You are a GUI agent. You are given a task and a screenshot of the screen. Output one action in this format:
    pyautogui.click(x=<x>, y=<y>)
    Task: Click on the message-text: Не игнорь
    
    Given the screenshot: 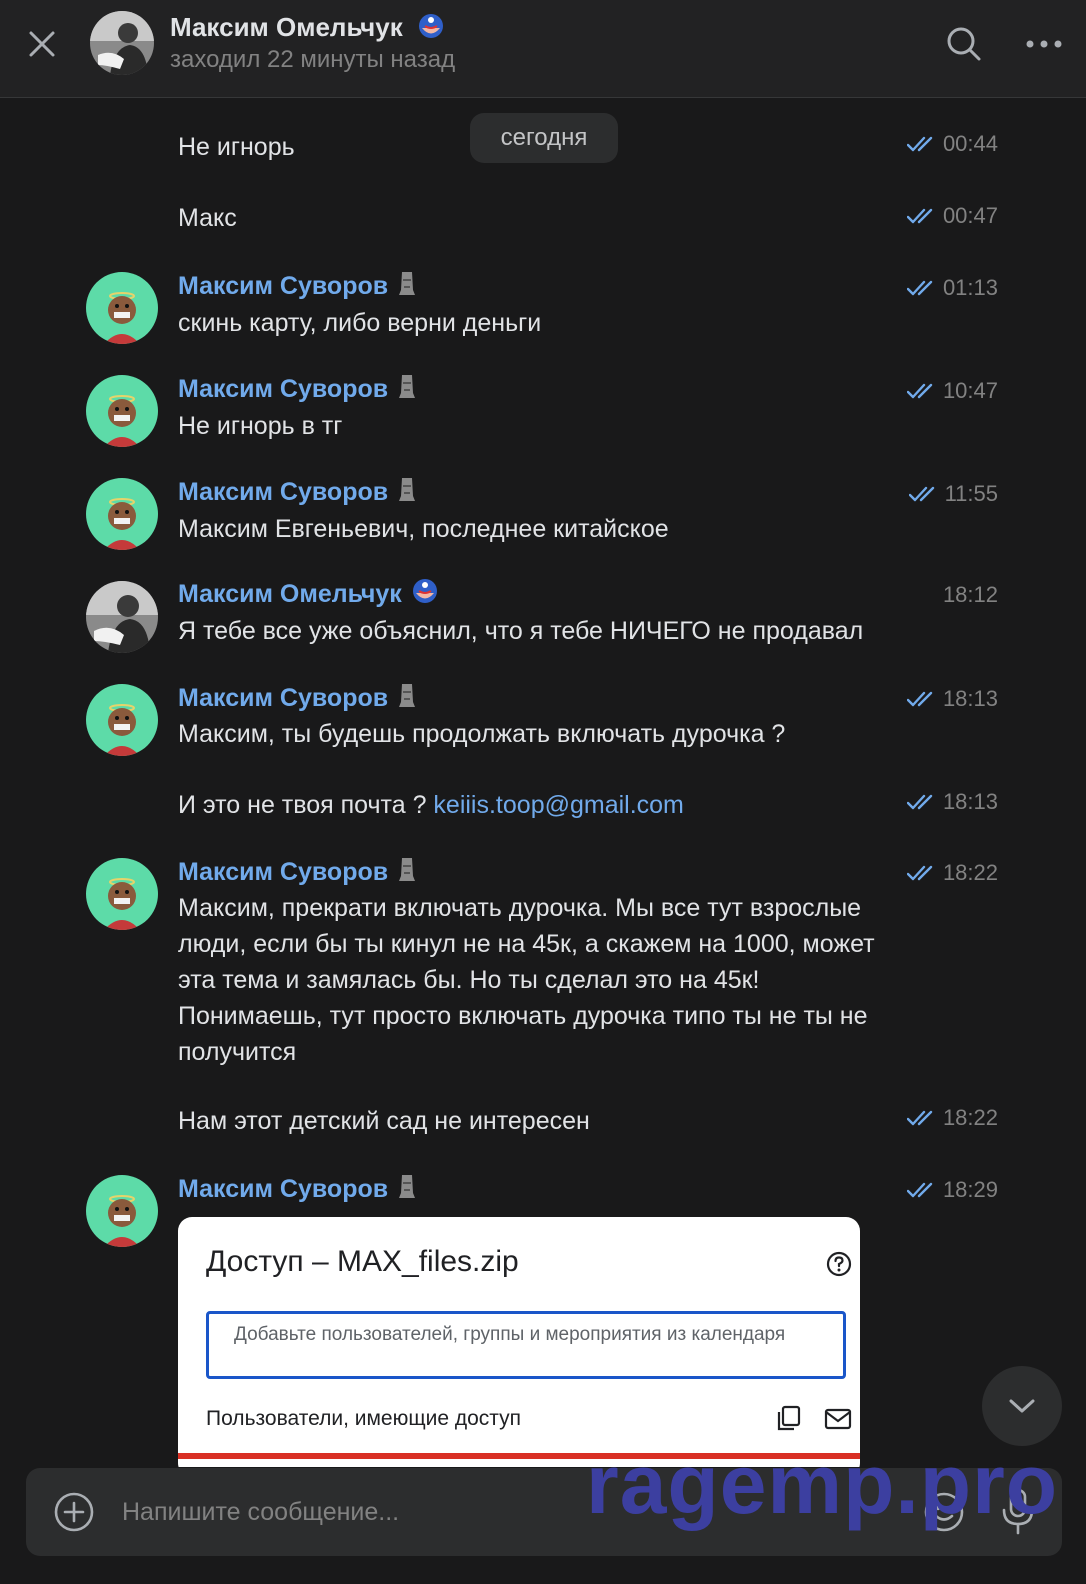 What is the action you would take?
    pyautogui.click(x=236, y=147)
    